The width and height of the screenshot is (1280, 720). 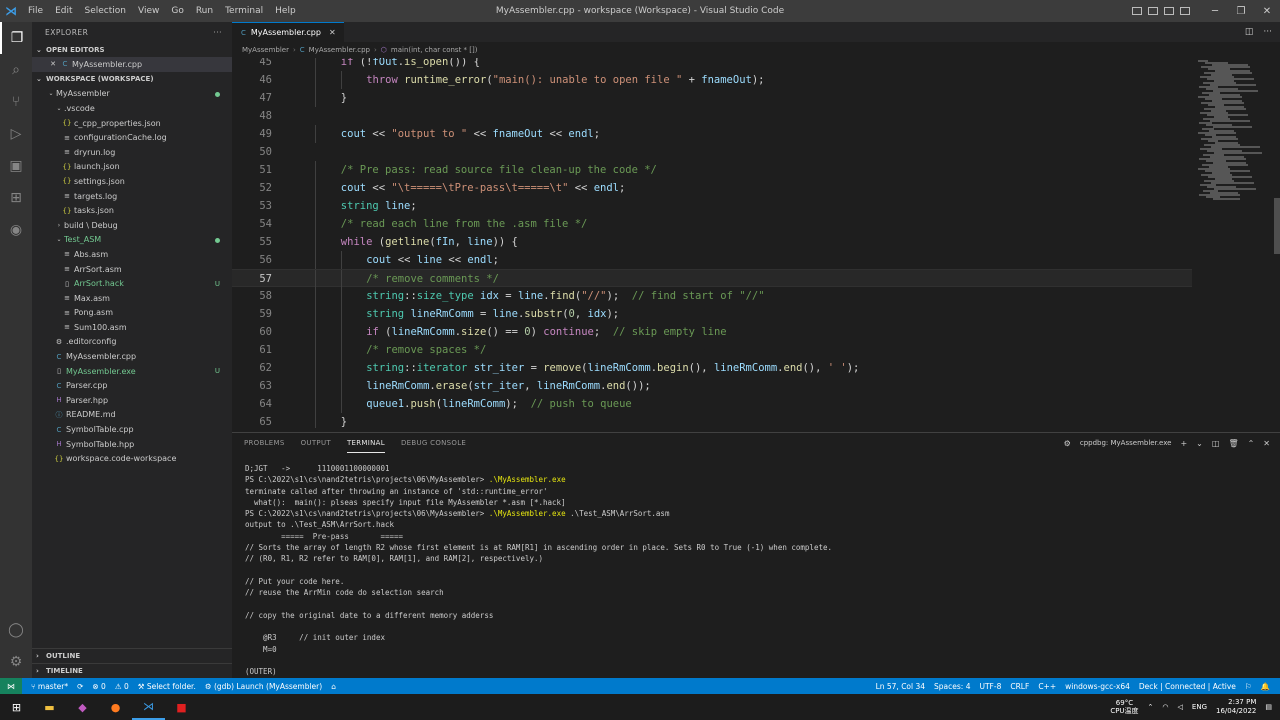 I want to click on toggle-sidebar-icon, so click(x=1137, y=11).